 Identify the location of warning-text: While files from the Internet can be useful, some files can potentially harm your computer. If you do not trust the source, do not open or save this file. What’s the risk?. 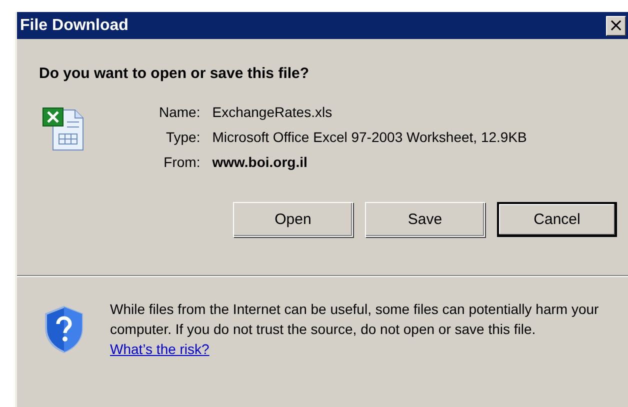
(355, 329).